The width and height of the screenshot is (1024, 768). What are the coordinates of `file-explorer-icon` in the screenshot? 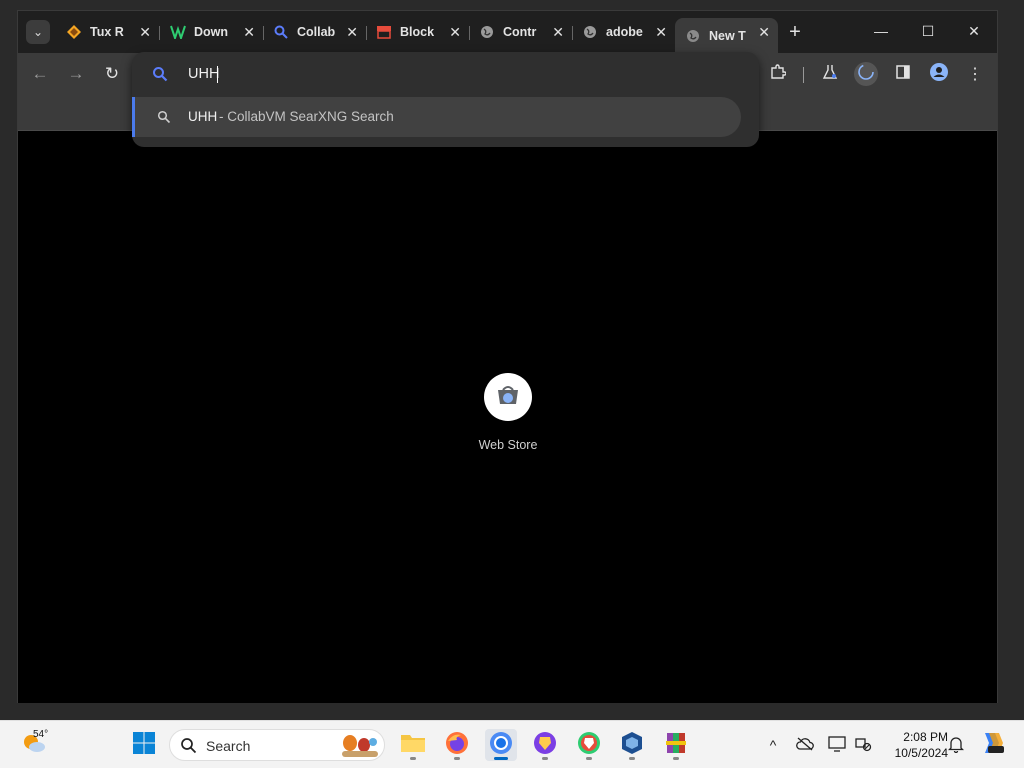 It's located at (413, 745).